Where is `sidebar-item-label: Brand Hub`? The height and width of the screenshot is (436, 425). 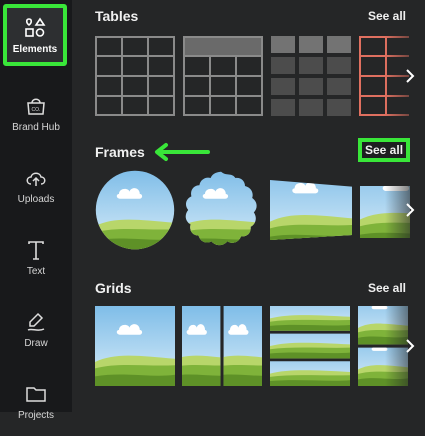 sidebar-item-label: Brand Hub is located at coordinates (36, 127).